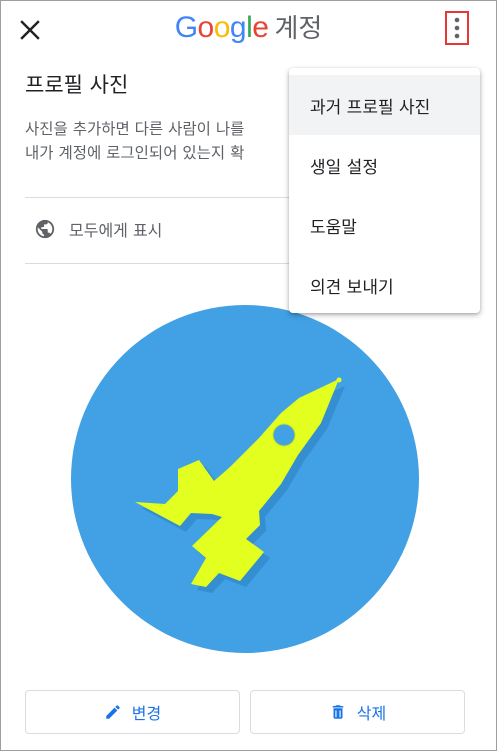 This screenshot has width=497, height=751. What do you see at coordinates (370, 107) in the screenshot?
I see `menu-item-label: 과거 프로필 사진` at bounding box center [370, 107].